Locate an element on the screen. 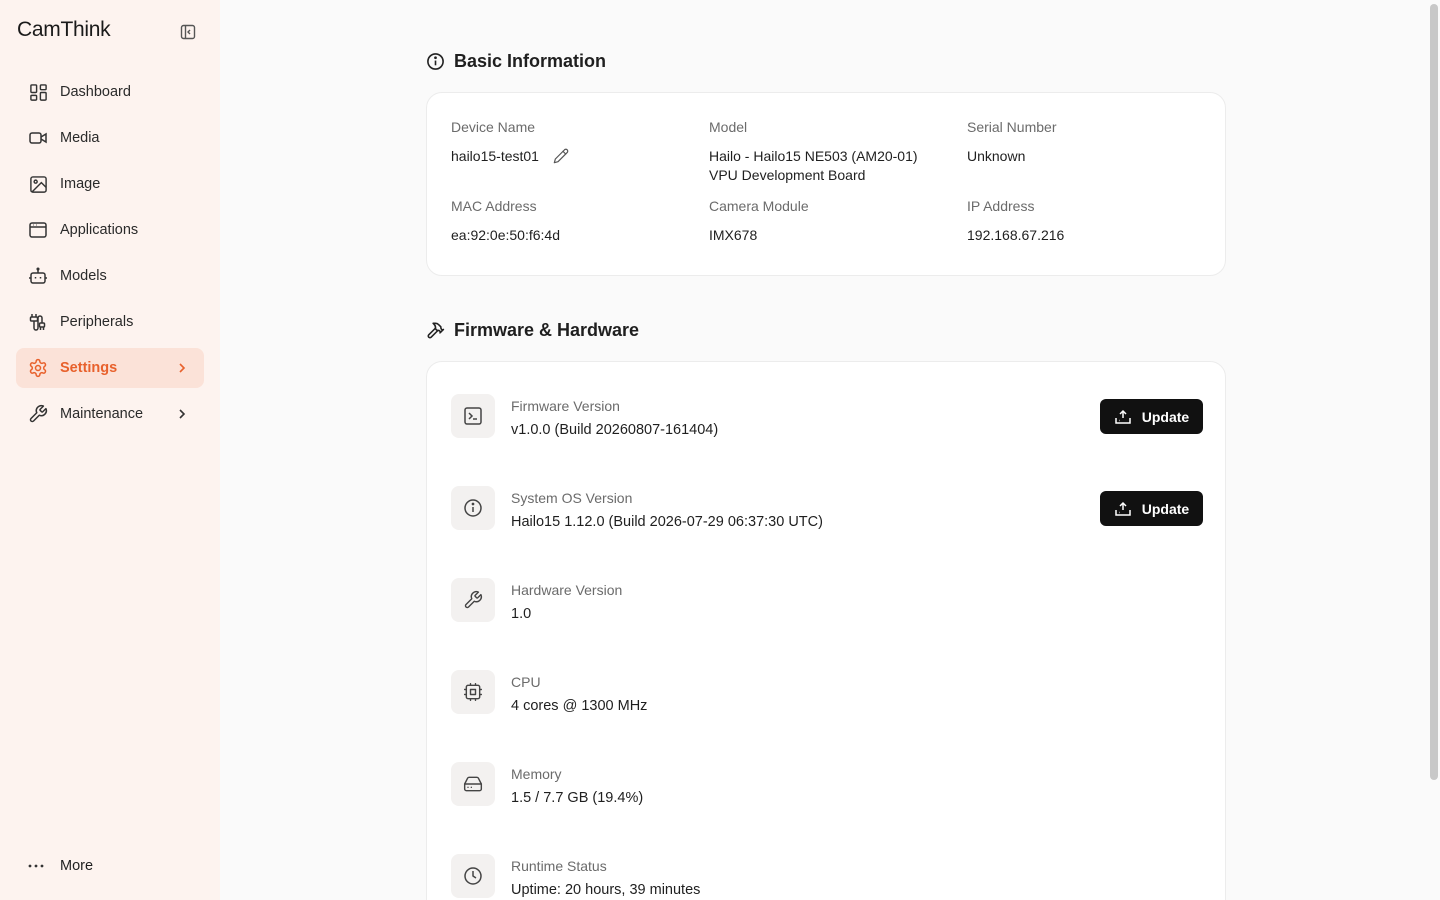  hardware-version-row: Hardware Version 1.0 is located at coordinates (827, 600).